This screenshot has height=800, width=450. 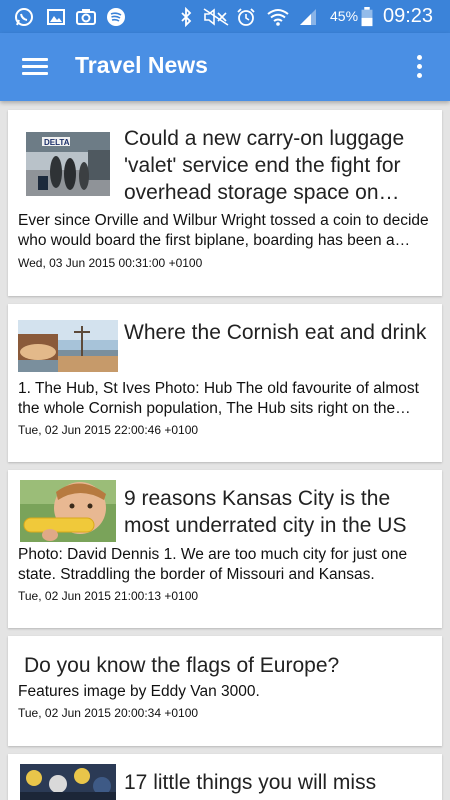 What do you see at coordinates (57, 142) in the screenshot?
I see `delta-sign-label: DELTA` at bounding box center [57, 142].